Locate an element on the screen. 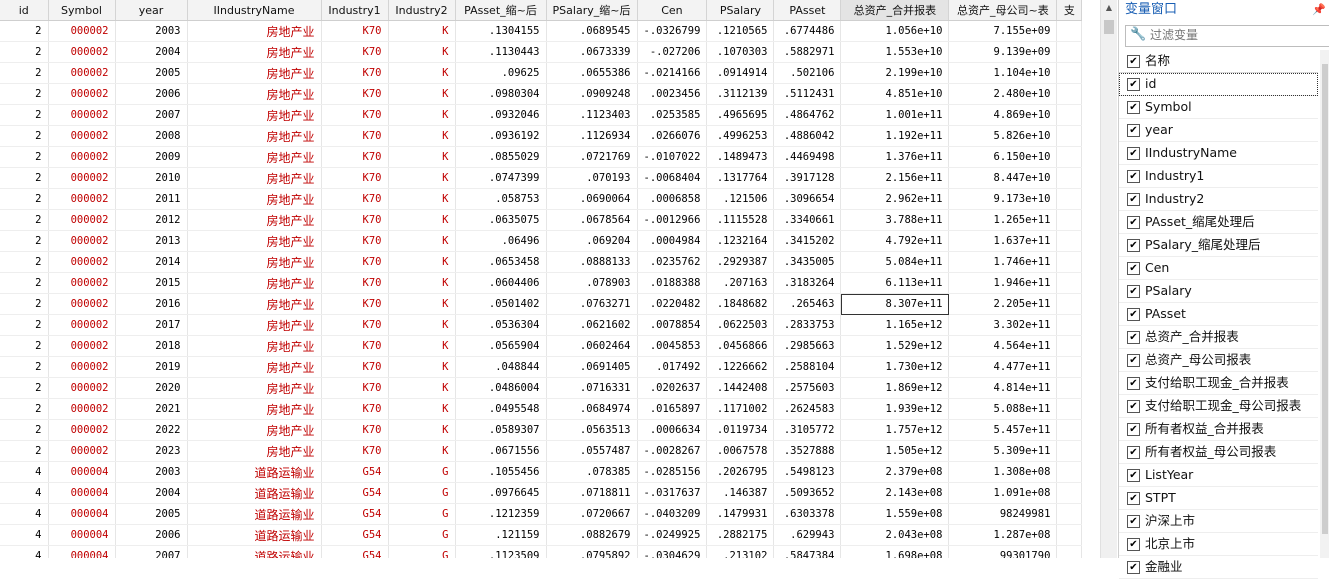 This screenshot has height=579, width=1329. cell-psalary_w: .0673339 is located at coordinates (592, 52).